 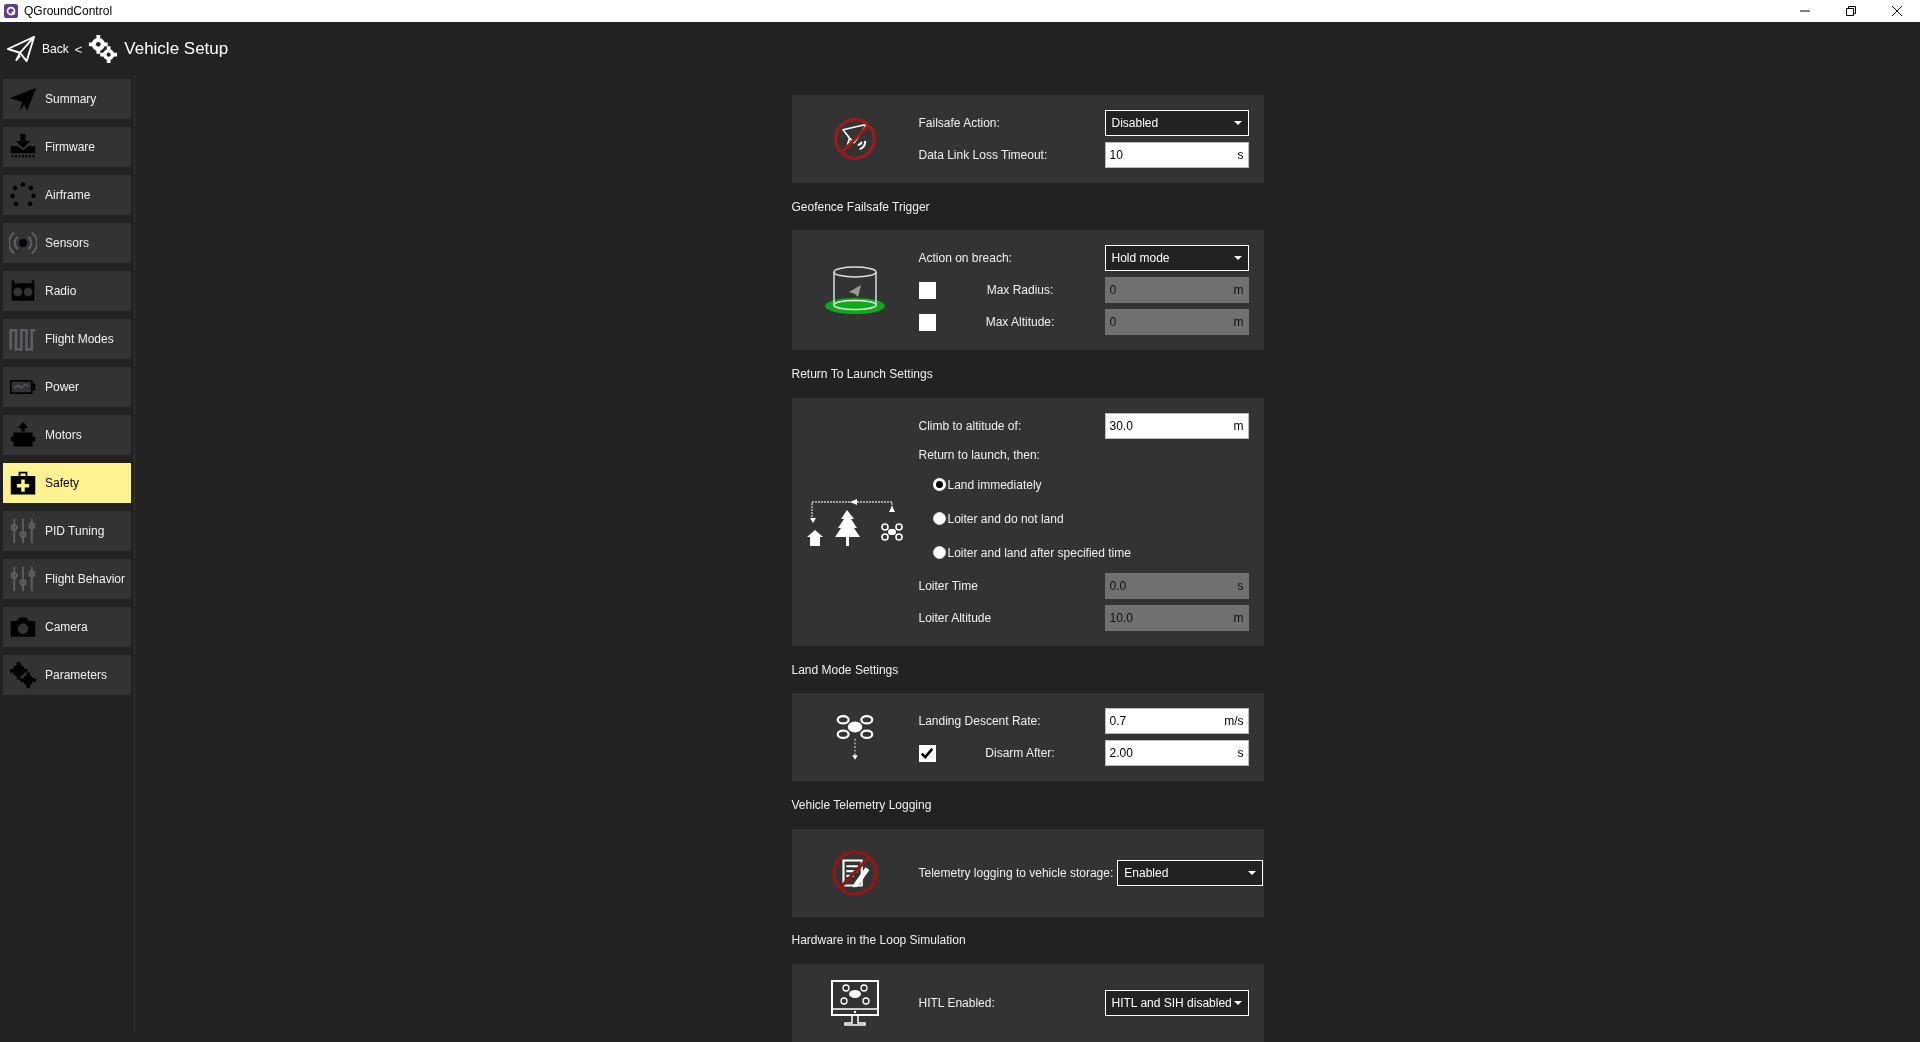 What do you see at coordinates (998, 518) in the screenshot?
I see `radio-button: Loiter and do not land` at bounding box center [998, 518].